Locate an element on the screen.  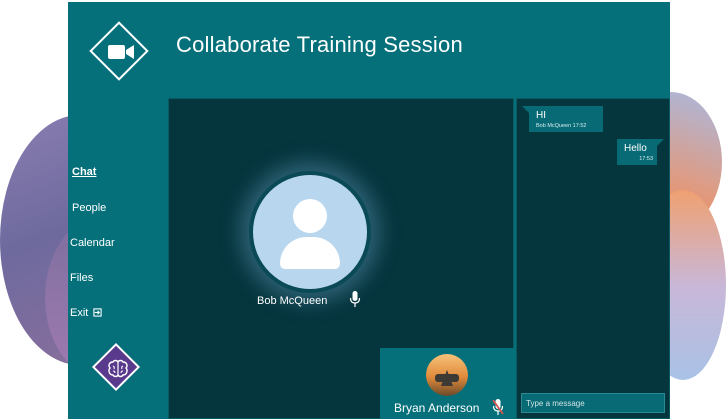
chat-message-text: HI is located at coordinates (541, 115).